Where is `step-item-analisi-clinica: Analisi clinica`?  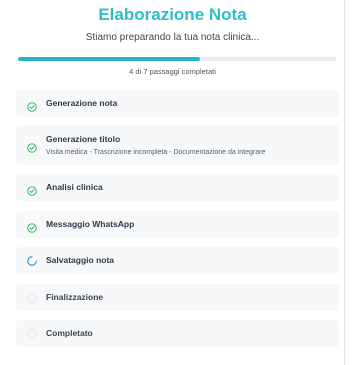
step-item-analisi-clinica: Analisi clinica is located at coordinates (177, 187).